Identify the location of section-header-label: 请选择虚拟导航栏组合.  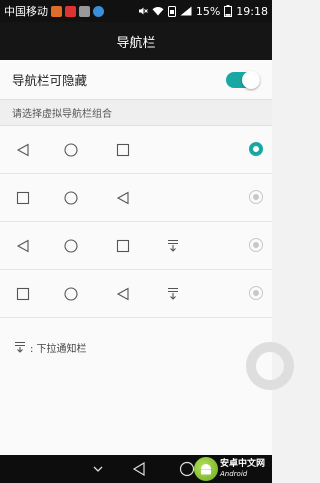
(62, 114).